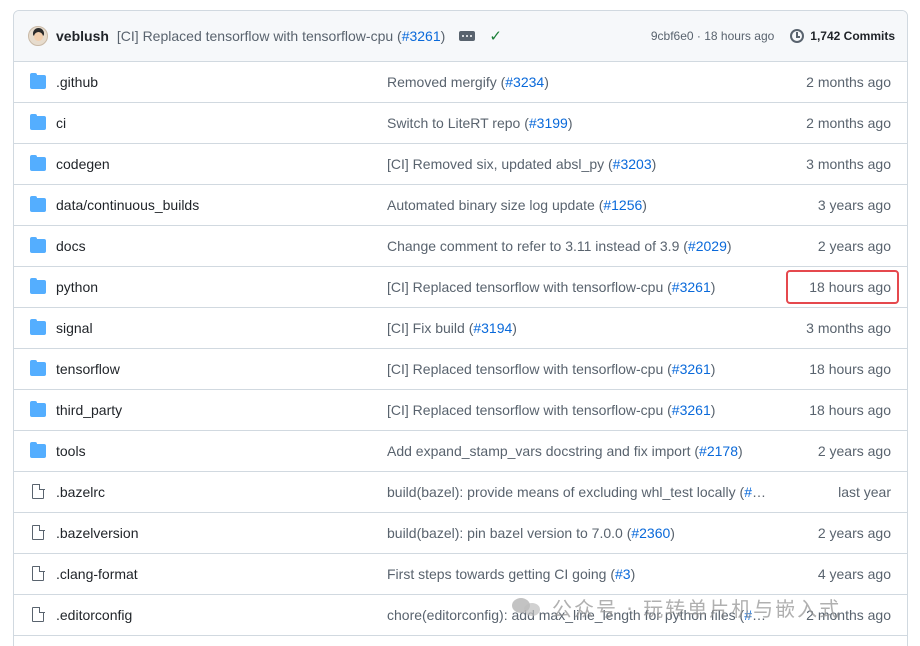 The width and height of the screenshot is (920, 646). What do you see at coordinates (718, 451) in the screenshot?
I see `pr-link: #2178` at bounding box center [718, 451].